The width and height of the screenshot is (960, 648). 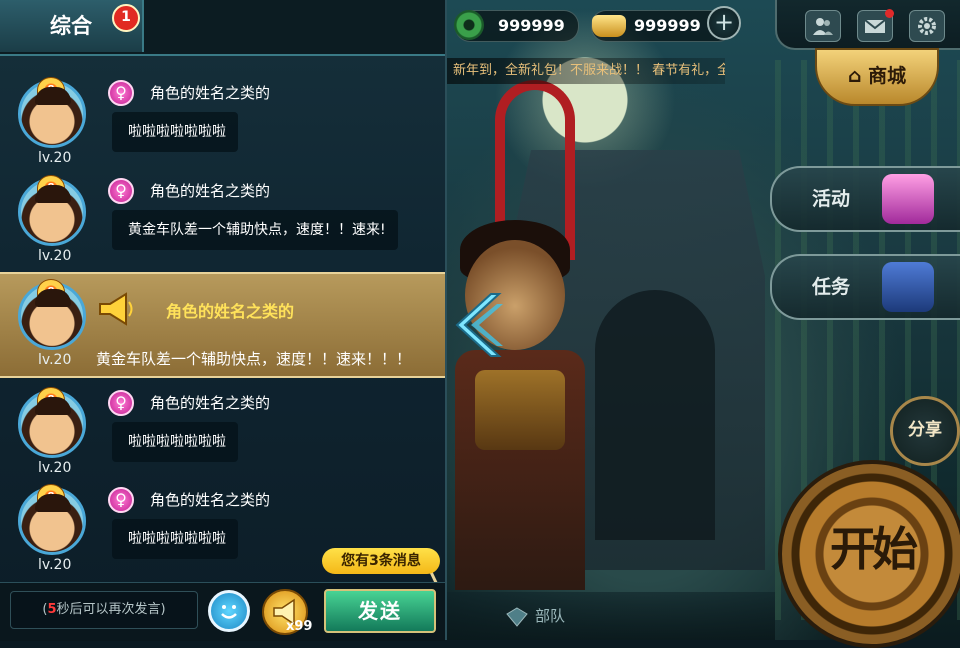 I want to click on jade-coin-icon, so click(x=469, y=25).